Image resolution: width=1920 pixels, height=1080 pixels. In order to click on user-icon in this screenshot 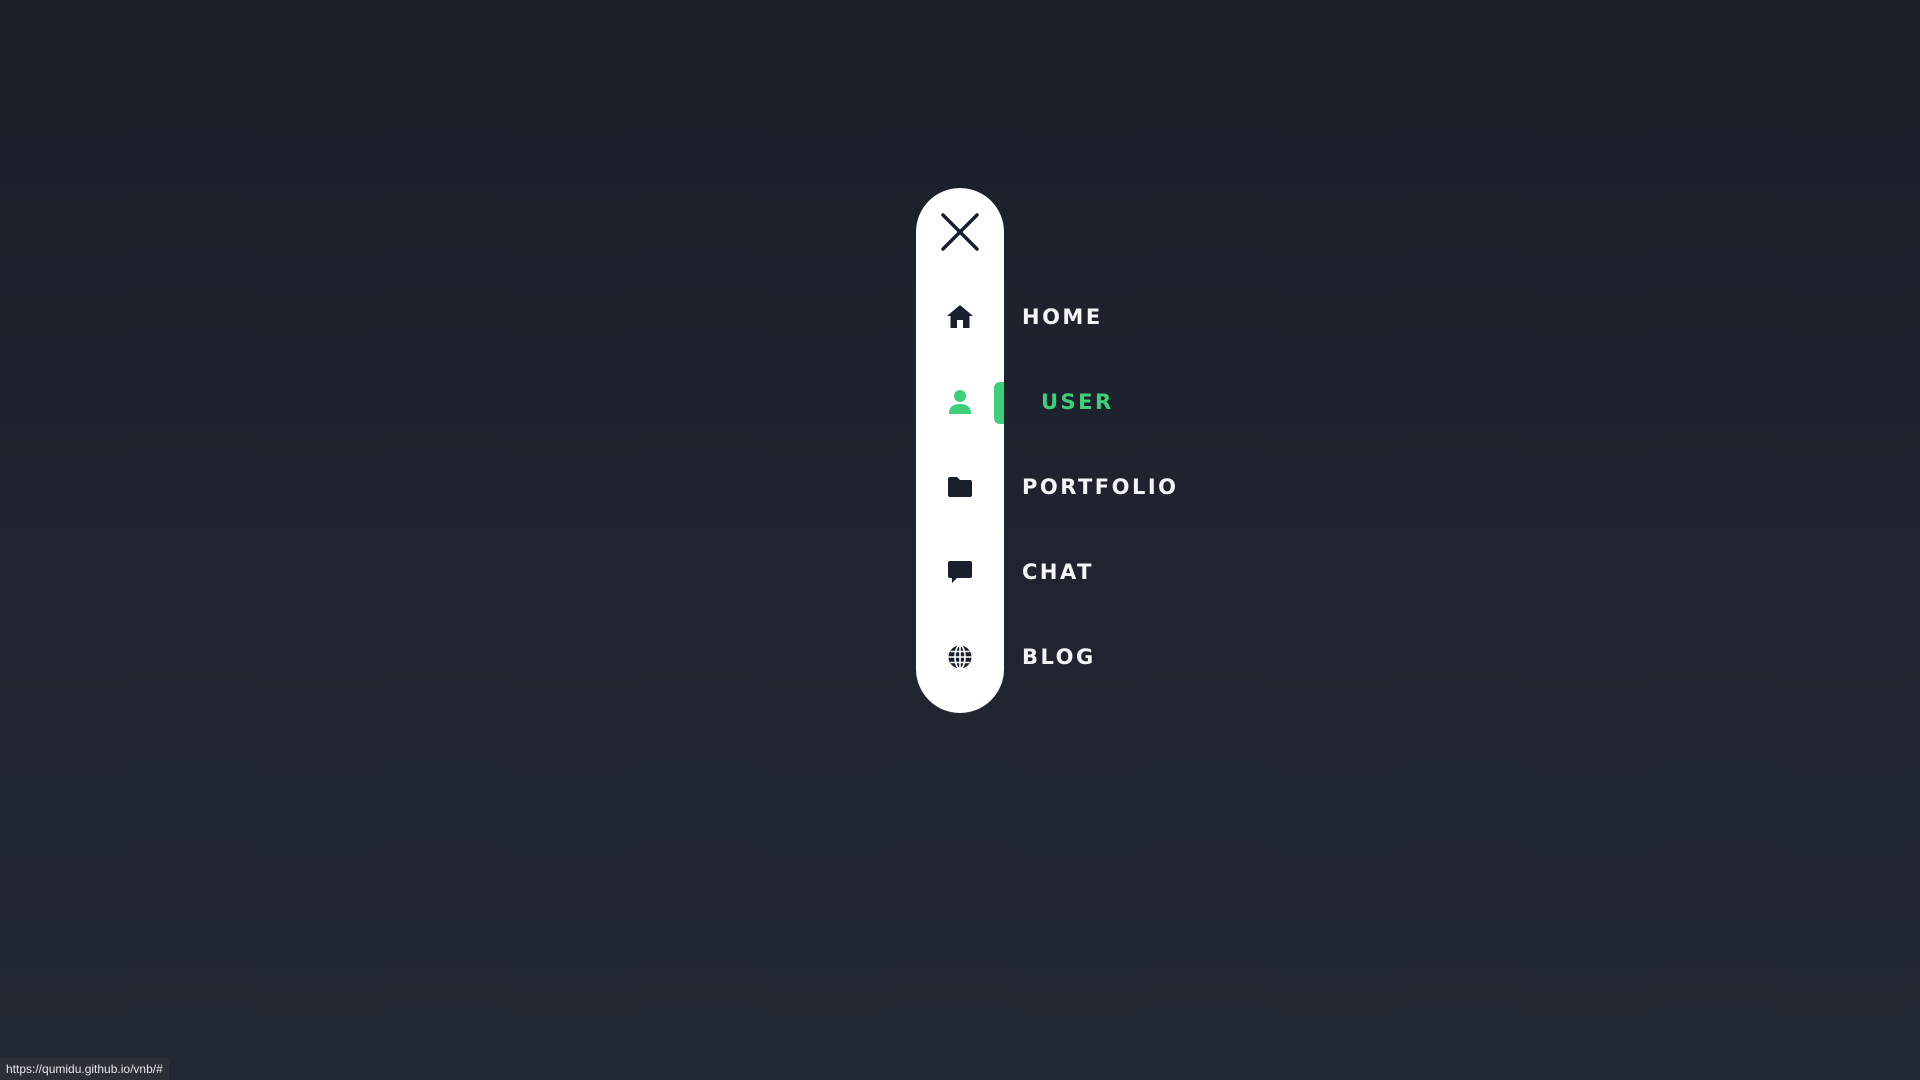, I will do `click(960, 402)`.